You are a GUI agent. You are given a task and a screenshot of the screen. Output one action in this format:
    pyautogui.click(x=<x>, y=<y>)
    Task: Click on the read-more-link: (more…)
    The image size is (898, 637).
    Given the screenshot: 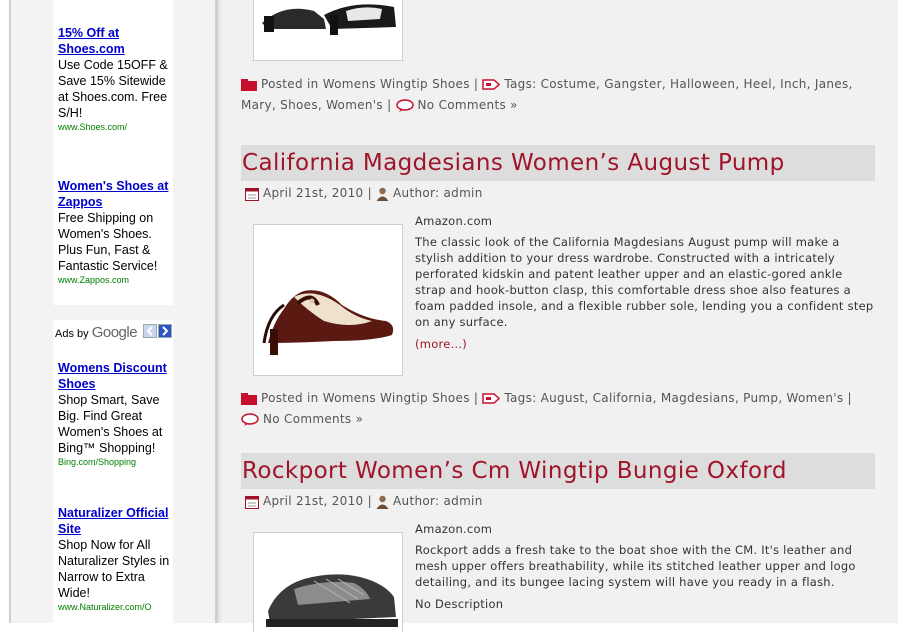 What is the action you would take?
    pyautogui.click(x=645, y=344)
    